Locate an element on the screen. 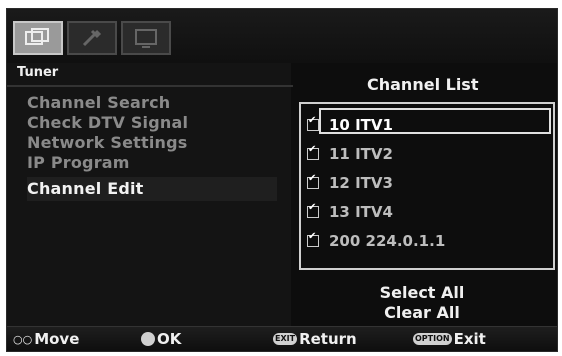 This screenshot has height=356, width=562. hint-move-label: Move is located at coordinates (57, 339).